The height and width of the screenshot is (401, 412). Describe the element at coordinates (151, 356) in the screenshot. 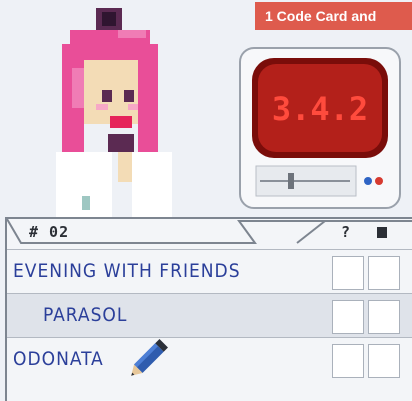

I see `pencil-icon` at that location.